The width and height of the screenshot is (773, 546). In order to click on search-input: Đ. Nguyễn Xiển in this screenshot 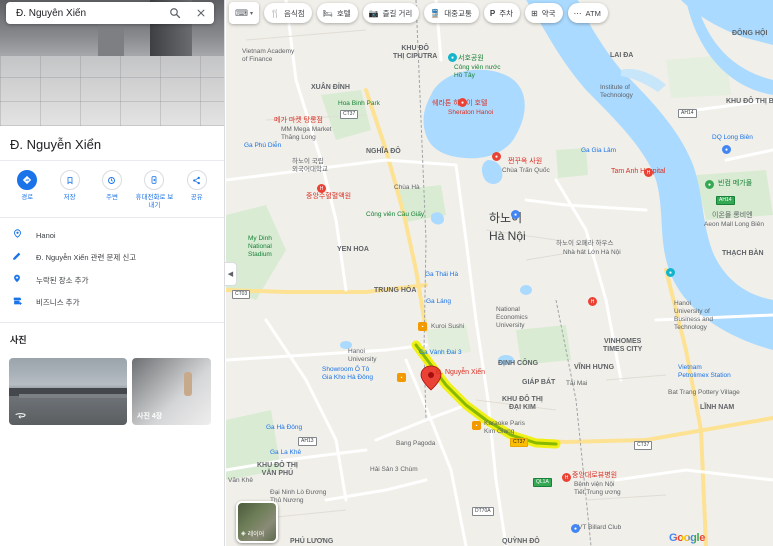, I will do `click(89, 13)`.